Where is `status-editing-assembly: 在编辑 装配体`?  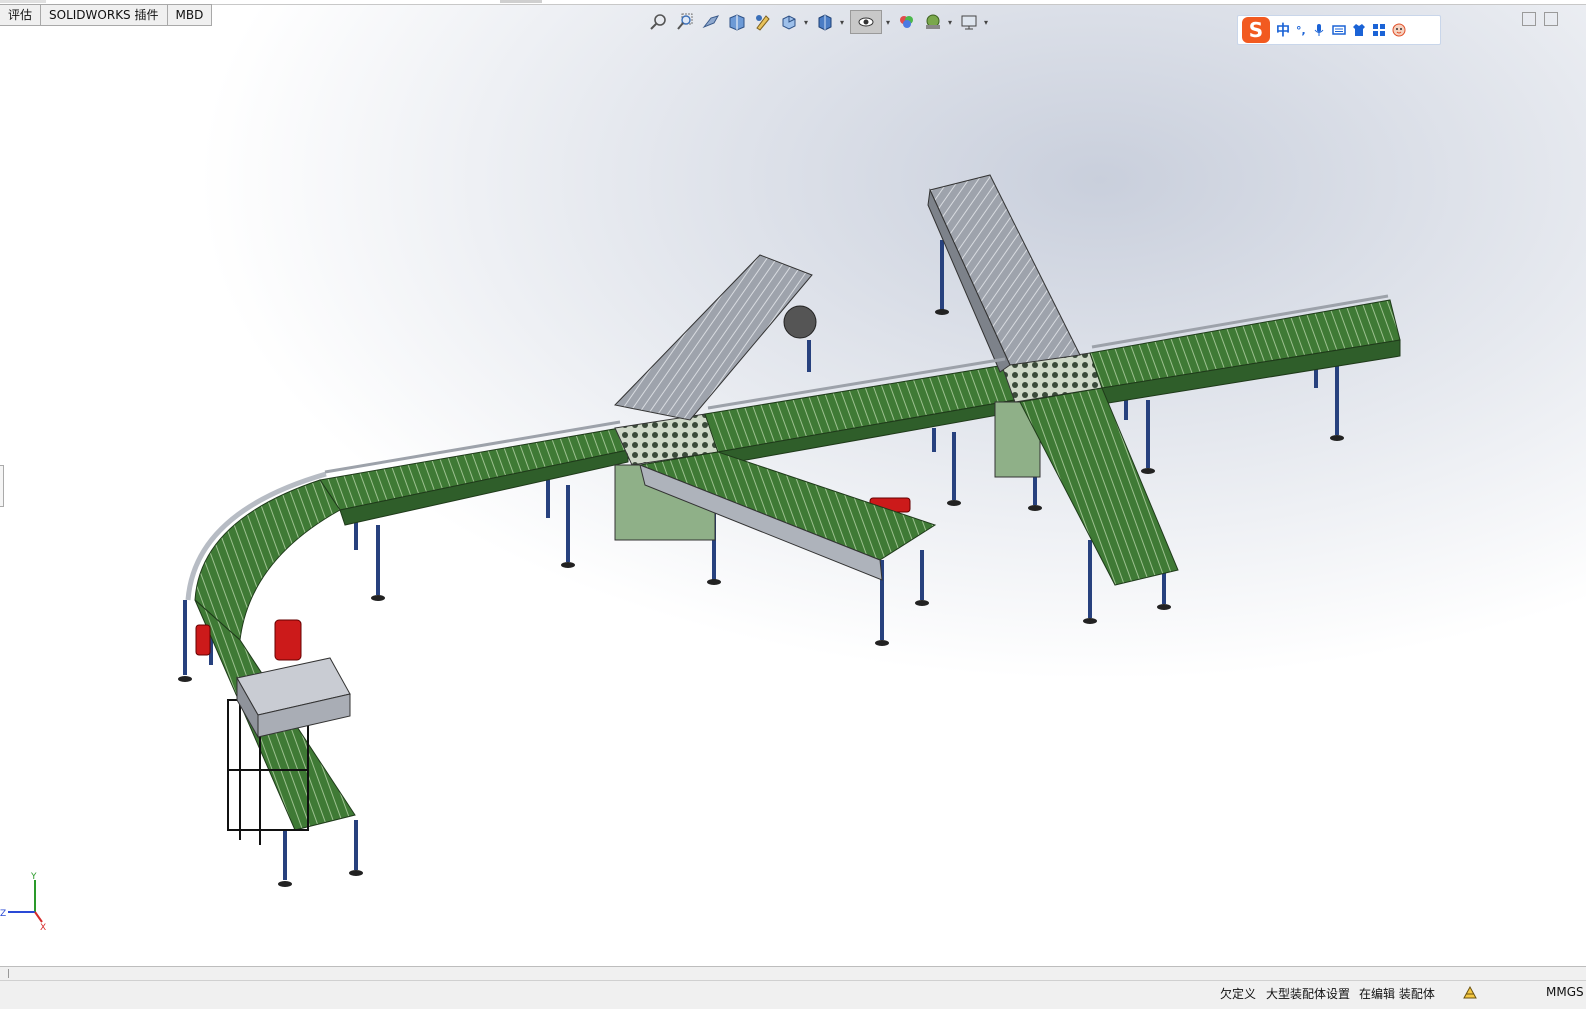
status-editing-assembly: 在编辑 装配体 is located at coordinates (1397, 994).